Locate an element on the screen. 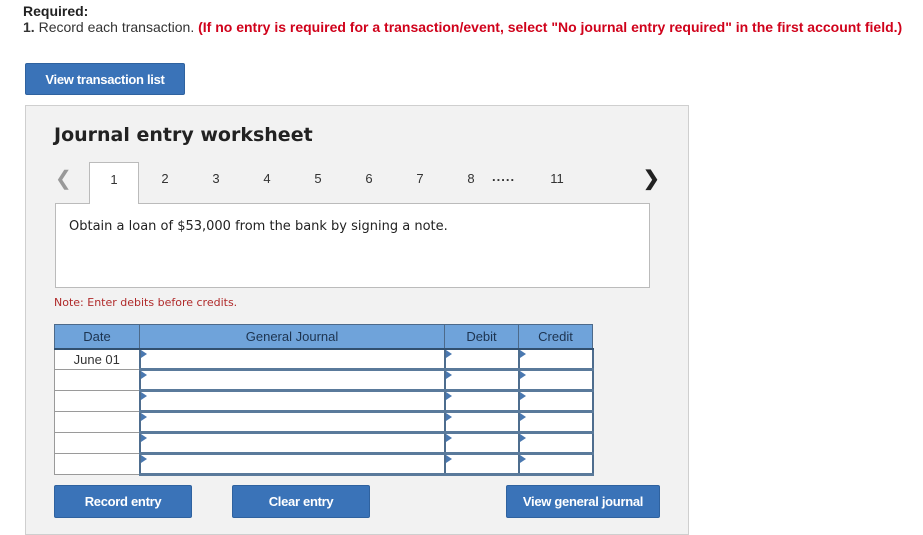  date-cell: June 01 is located at coordinates (97, 359).